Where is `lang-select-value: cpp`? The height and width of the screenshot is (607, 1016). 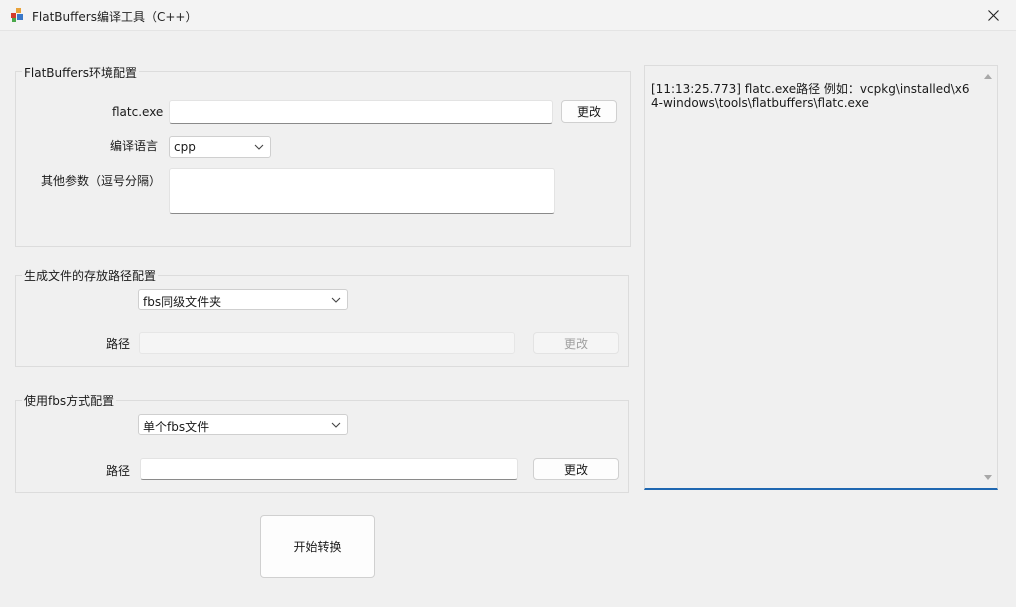 lang-select-value: cpp is located at coordinates (185, 147).